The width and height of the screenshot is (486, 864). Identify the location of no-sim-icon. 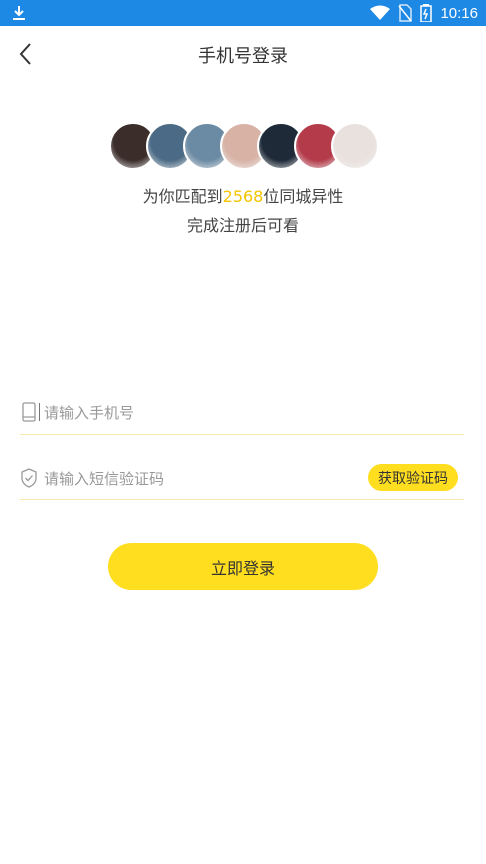
(405, 13).